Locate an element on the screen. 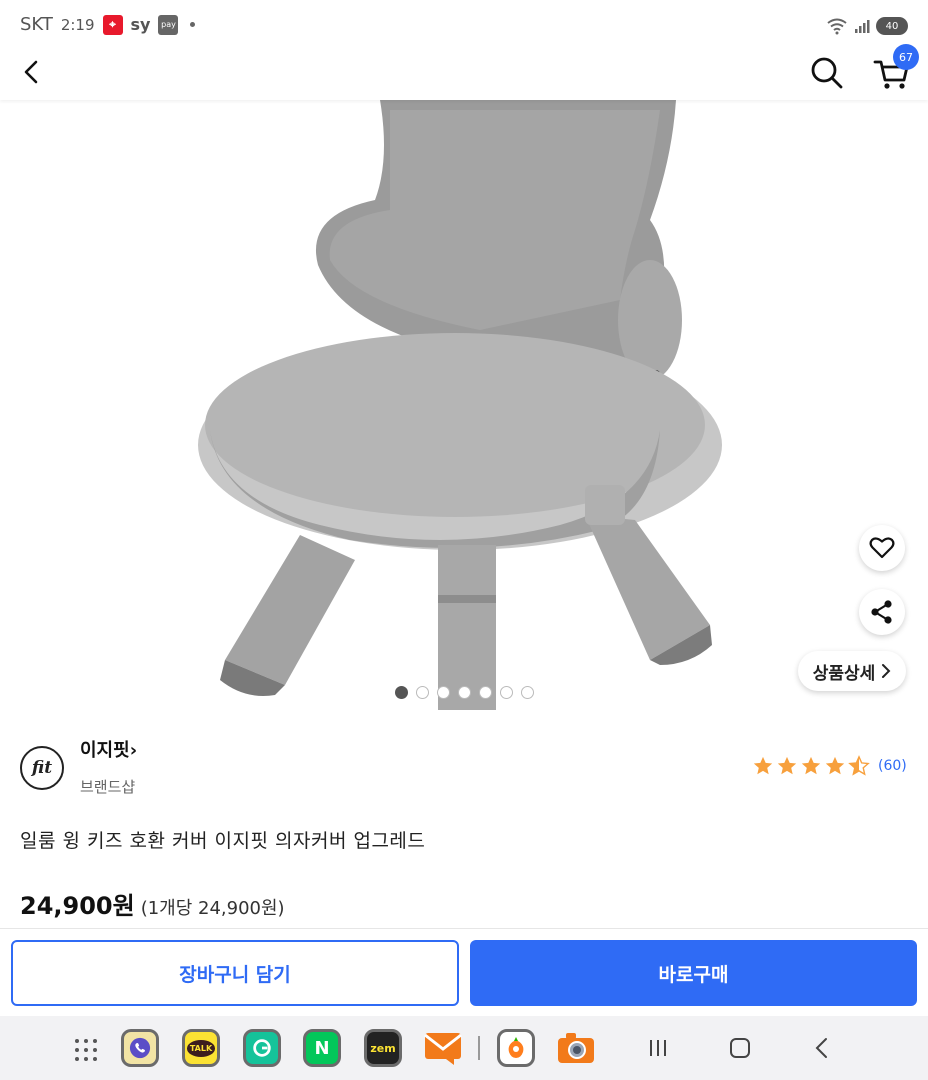 The width and height of the screenshot is (928, 1080). price-row: 24,900원 (1개당 24,900원) is located at coordinates (152, 903).